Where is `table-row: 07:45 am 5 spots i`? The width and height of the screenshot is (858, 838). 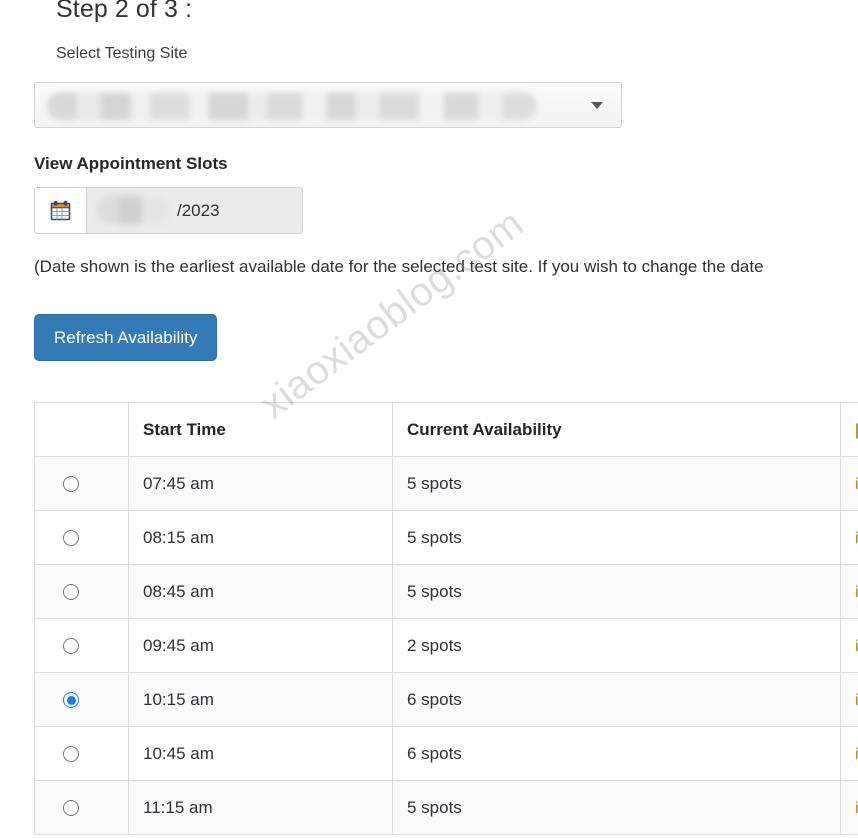 table-row: 07:45 am 5 spots i is located at coordinates (446, 483).